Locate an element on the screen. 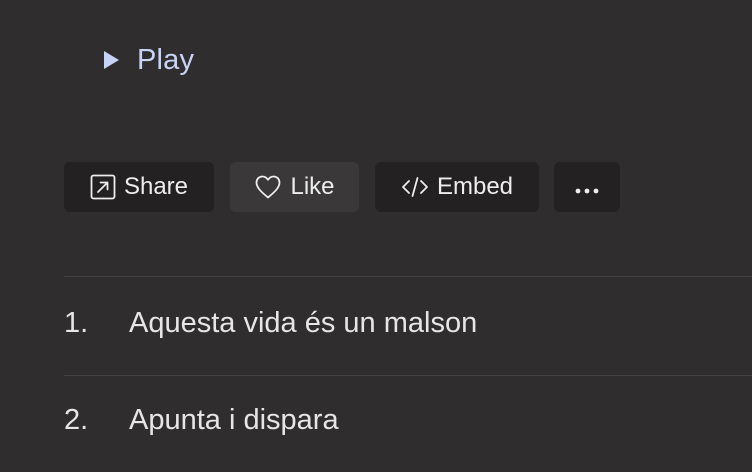  embed-button: Embed is located at coordinates (457, 187).